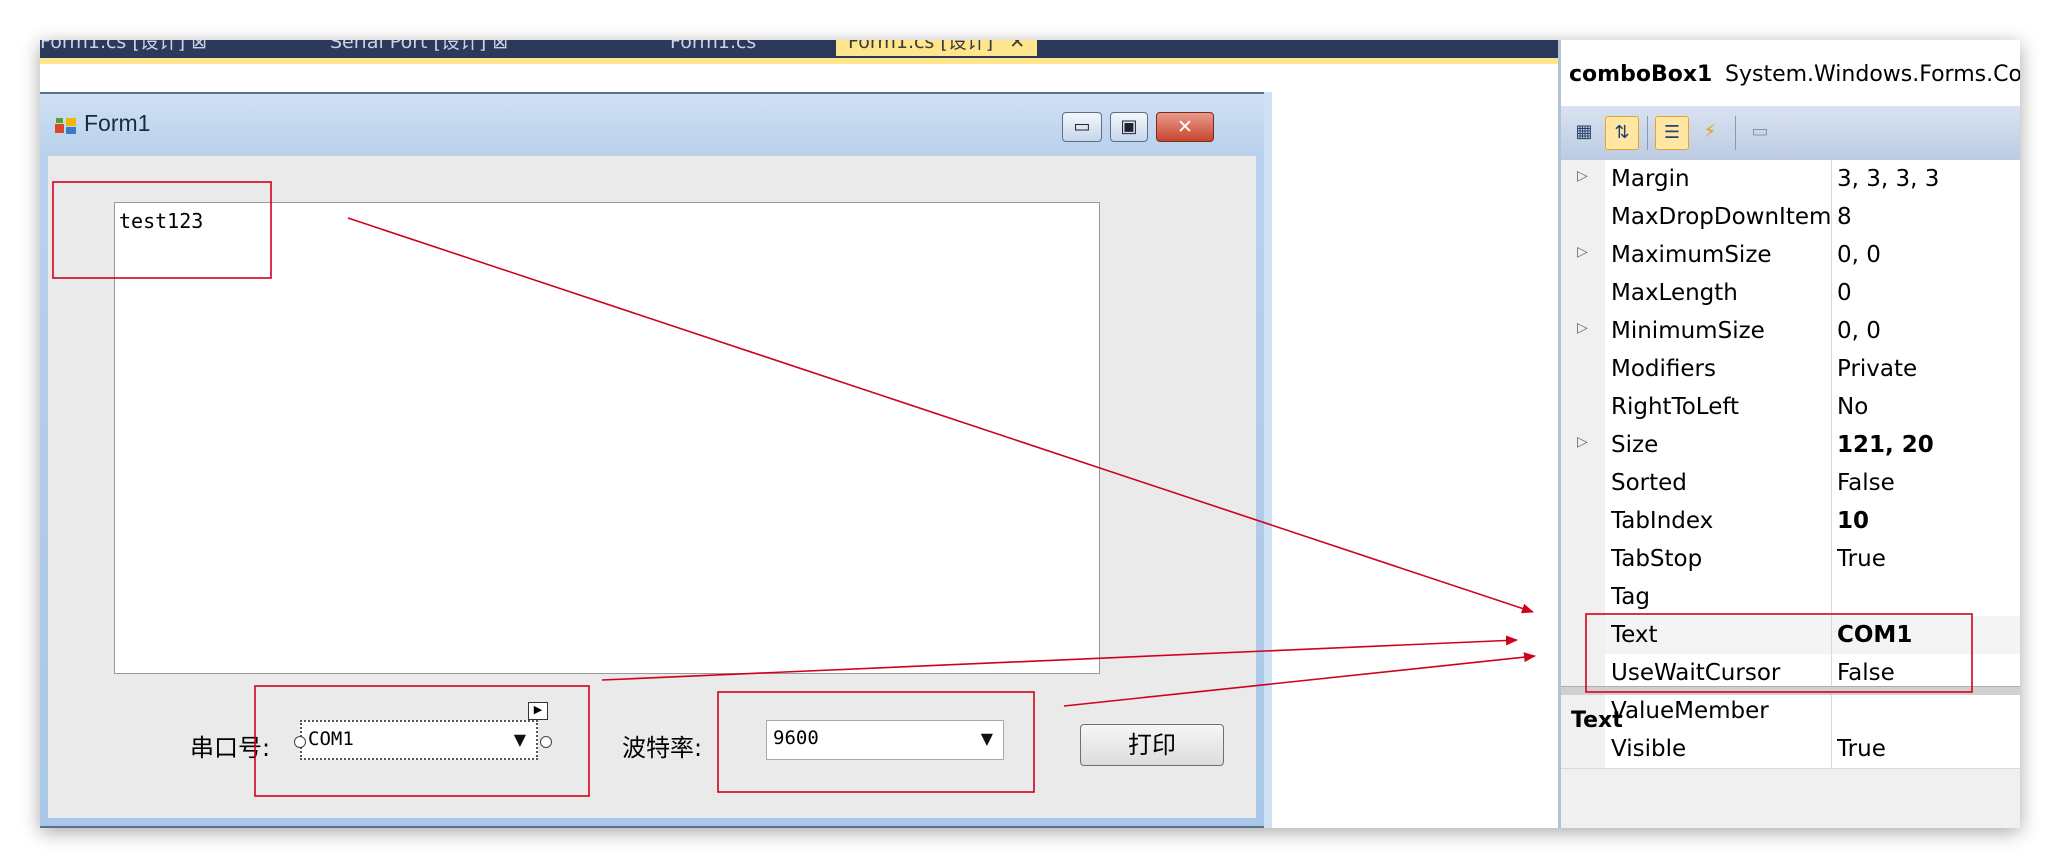  I want to click on resize-handle-left, so click(300, 742).